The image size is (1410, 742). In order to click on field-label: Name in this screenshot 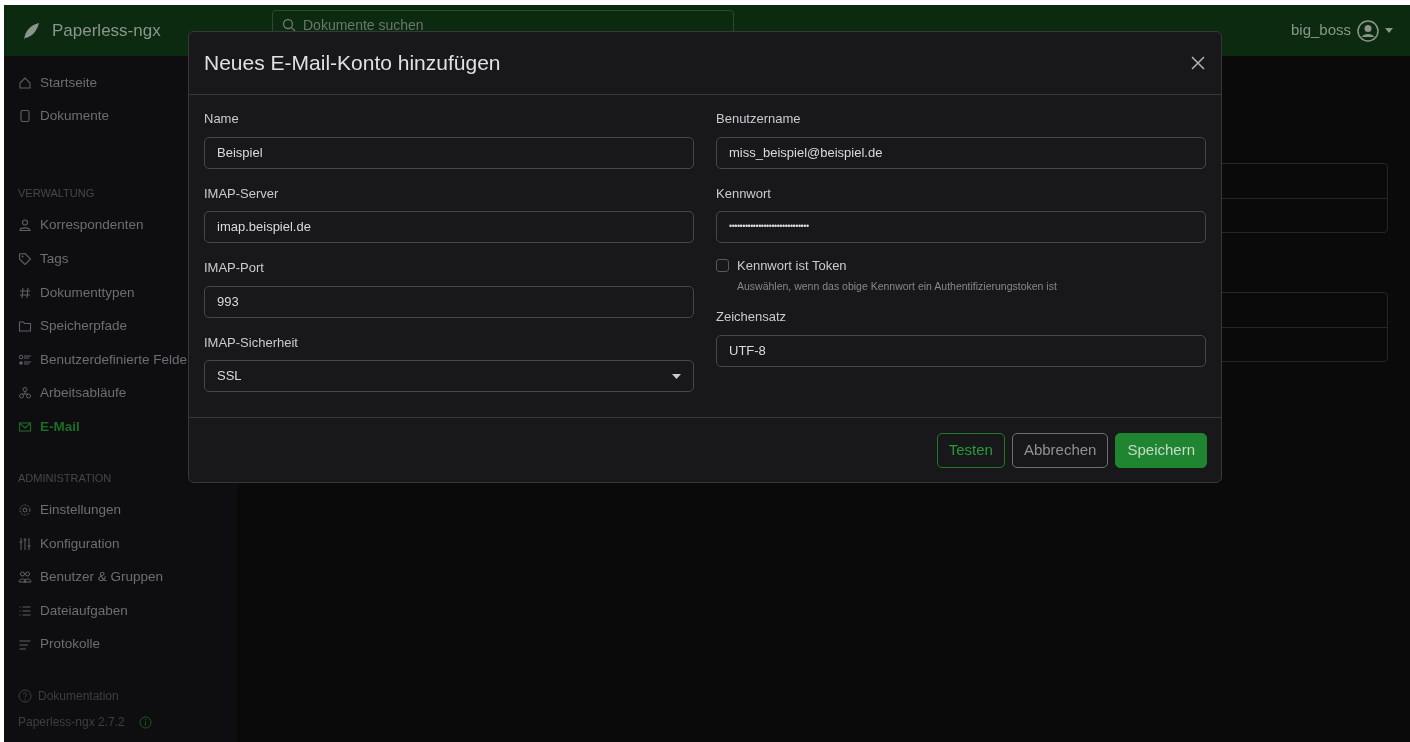, I will do `click(222, 119)`.